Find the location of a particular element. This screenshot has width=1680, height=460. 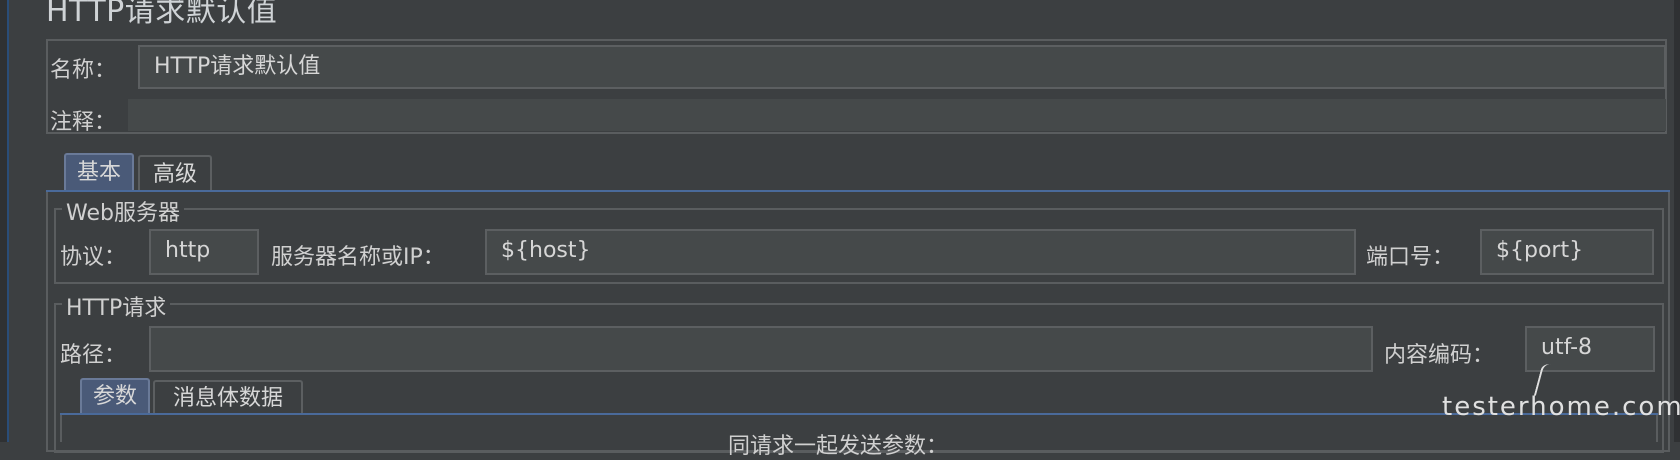

tab-parameters-label: 参数 is located at coordinates (114, 396).